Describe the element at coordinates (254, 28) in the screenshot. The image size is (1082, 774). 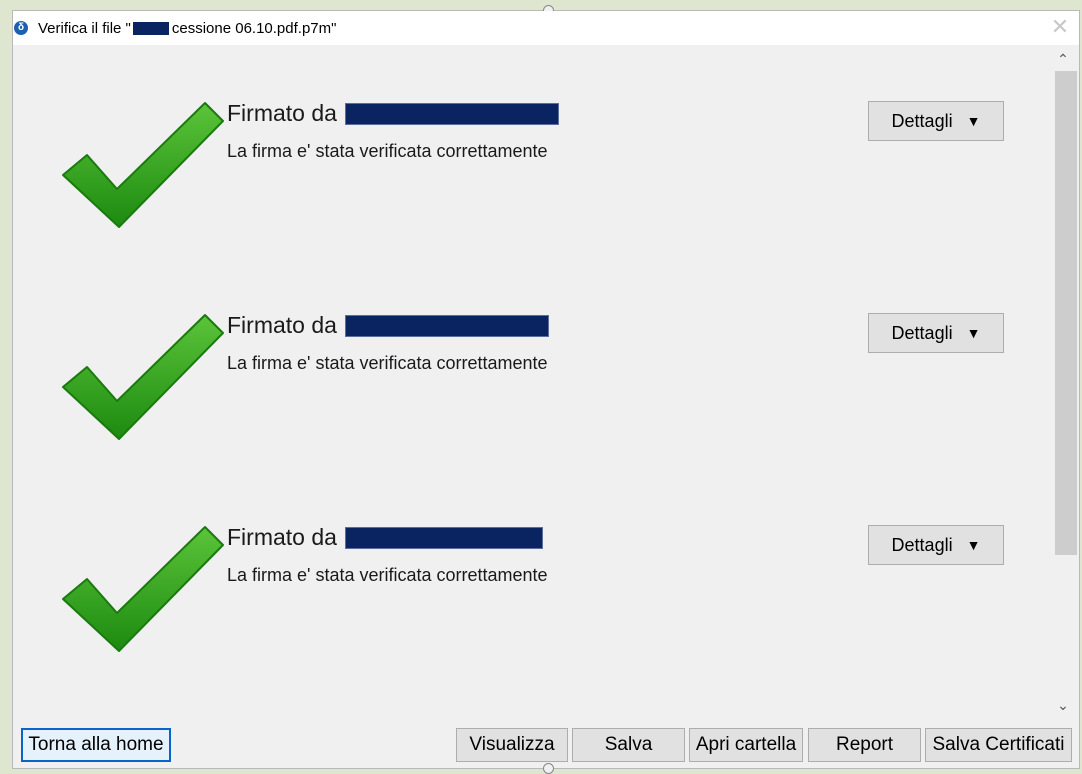
I see `title-suffix: cessione 06.10.pdf.p7m"` at that location.